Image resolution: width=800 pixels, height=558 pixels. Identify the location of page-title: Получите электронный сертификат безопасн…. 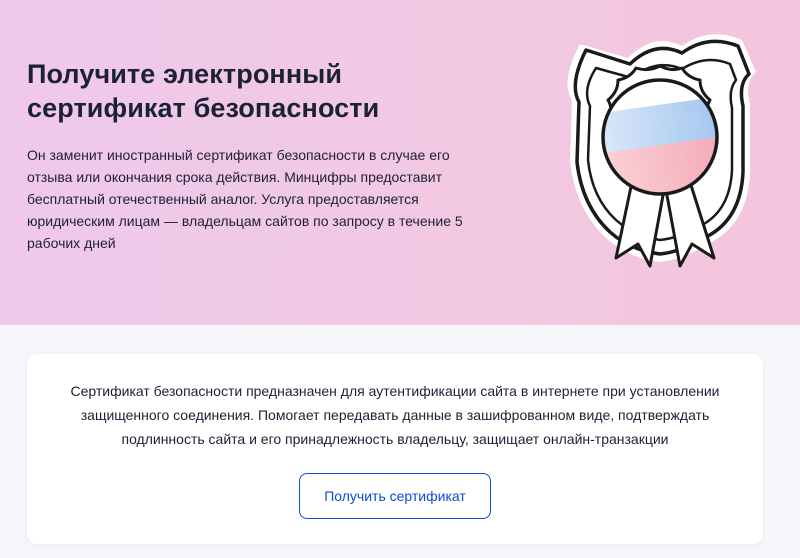
(203, 91).